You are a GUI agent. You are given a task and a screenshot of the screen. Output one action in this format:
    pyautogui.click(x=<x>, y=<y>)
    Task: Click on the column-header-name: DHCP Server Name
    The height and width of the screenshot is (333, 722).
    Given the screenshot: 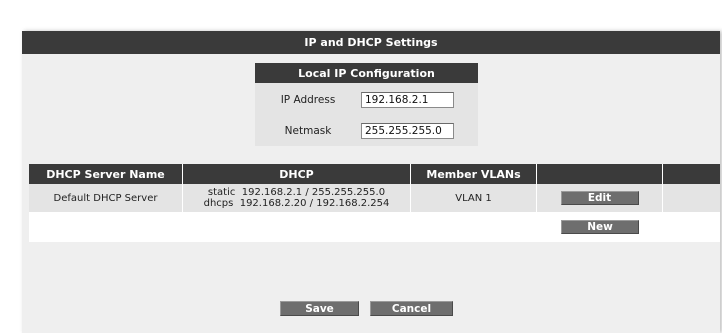 What is the action you would take?
    pyautogui.click(x=106, y=174)
    